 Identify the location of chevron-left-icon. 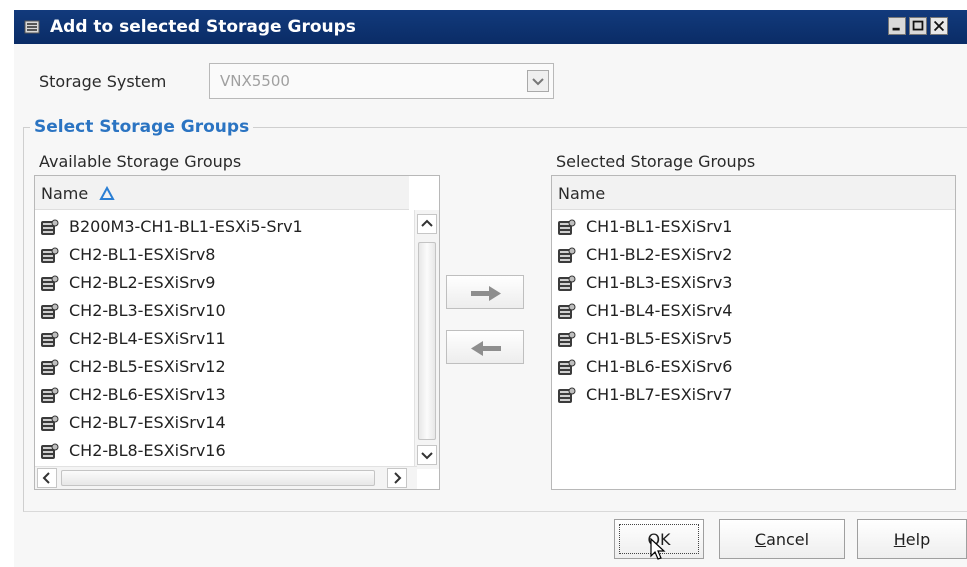
(46, 478).